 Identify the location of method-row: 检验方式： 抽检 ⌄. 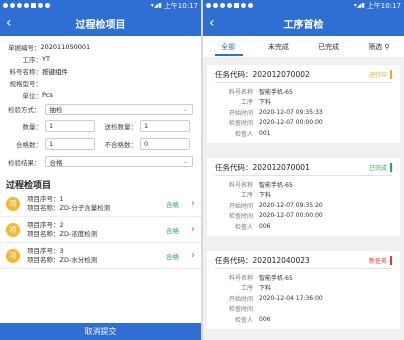
(100, 109).